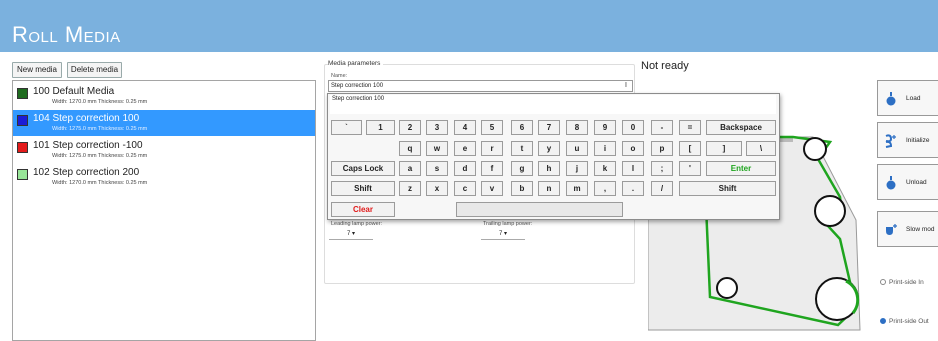  What do you see at coordinates (357, 224) in the screenshot?
I see `leading-lamp-label: Leading lamp power:` at bounding box center [357, 224].